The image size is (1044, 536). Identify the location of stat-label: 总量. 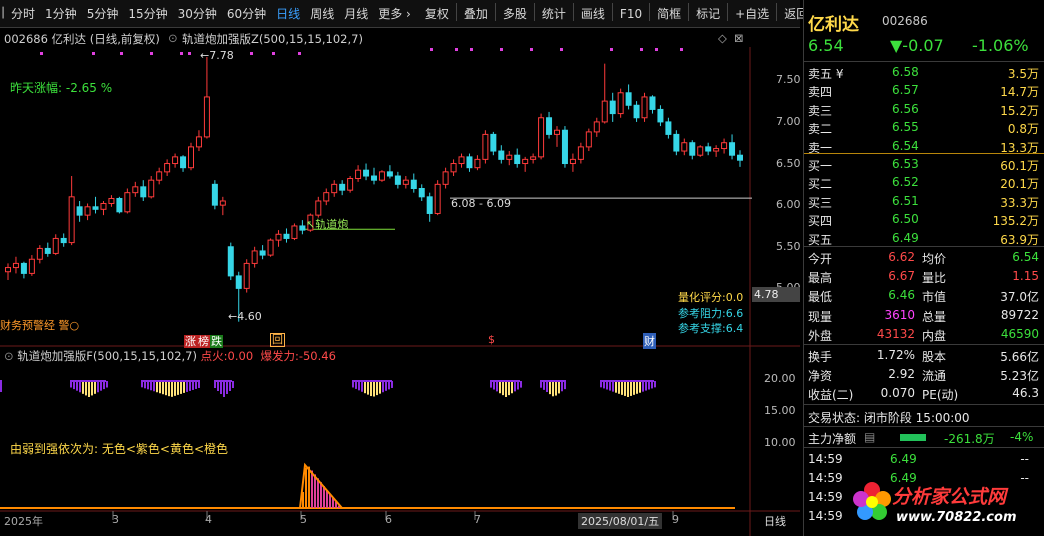
(934, 316).